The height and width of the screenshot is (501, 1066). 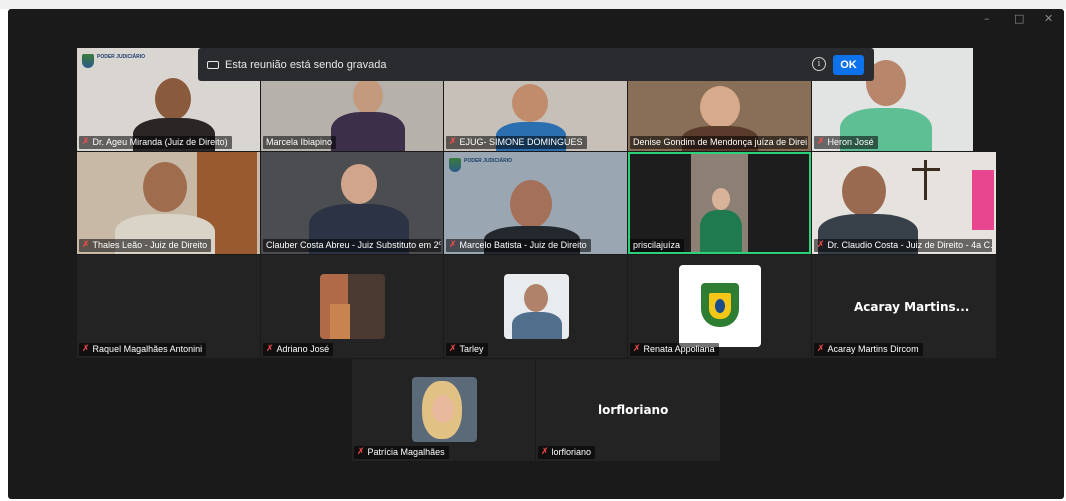 What do you see at coordinates (567, 452) in the screenshot?
I see `participant-name: ✗ lorfloriano` at bounding box center [567, 452].